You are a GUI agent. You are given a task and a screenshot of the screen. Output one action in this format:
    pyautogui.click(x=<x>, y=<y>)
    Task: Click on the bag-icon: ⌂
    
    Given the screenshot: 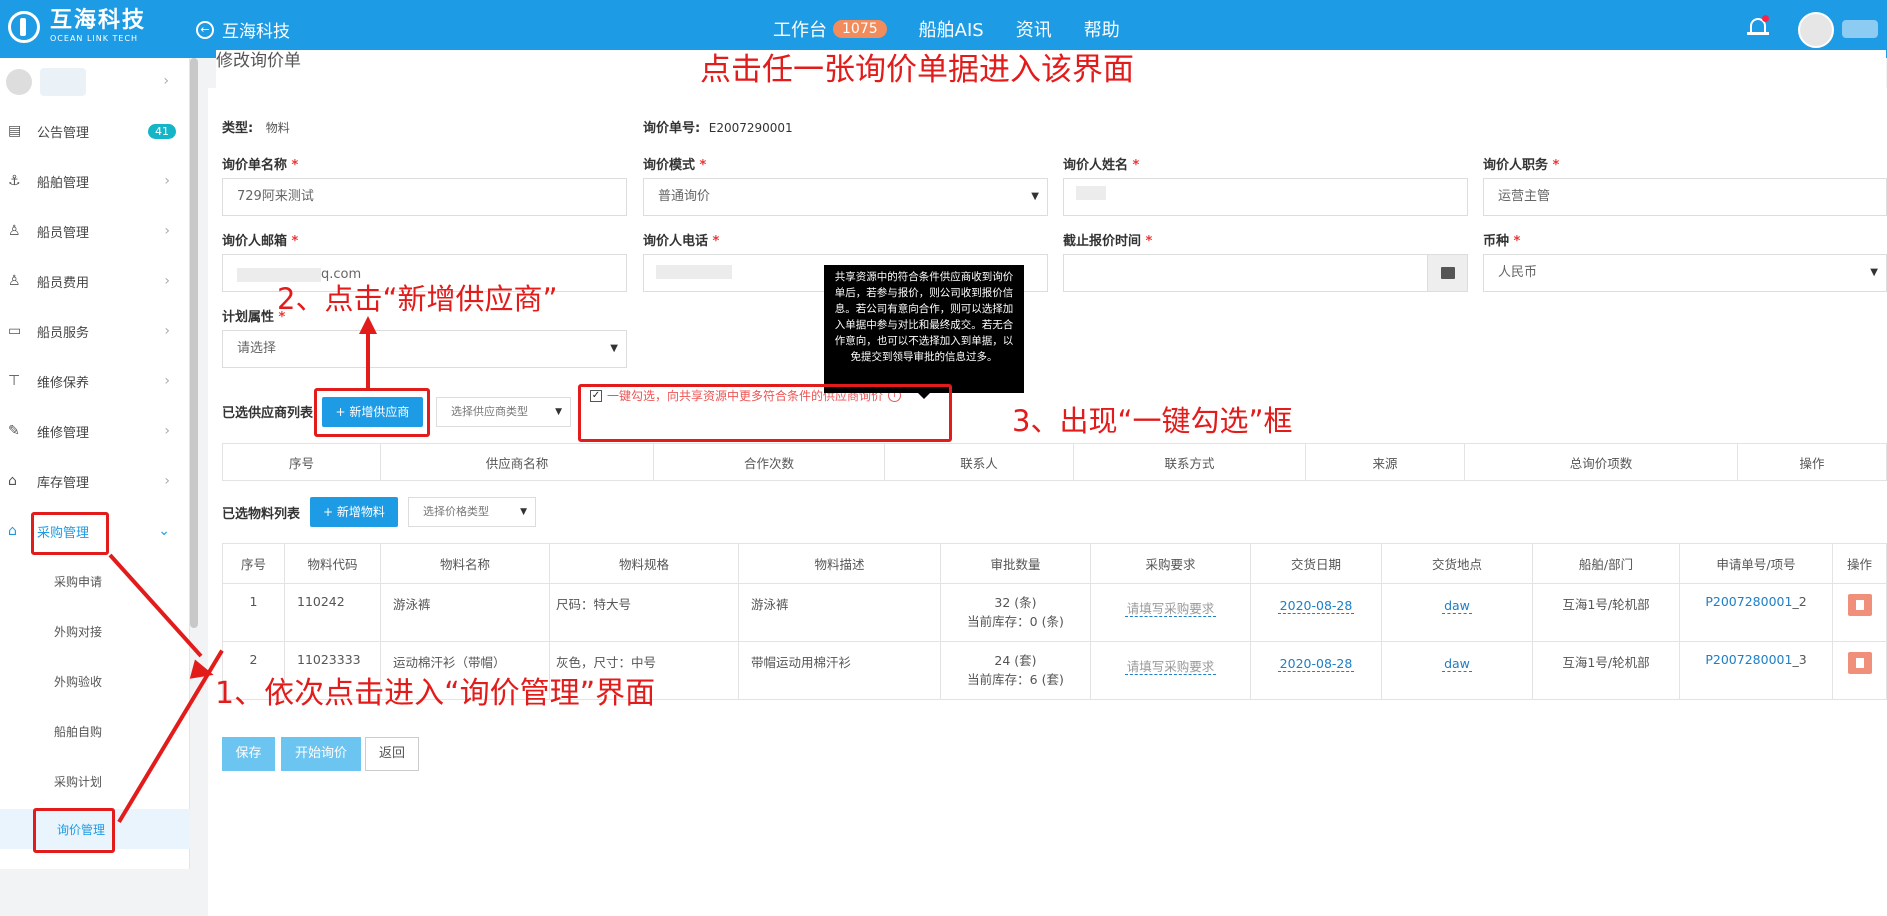 What is the action you would take?
    pyautogui.click(x=12, y=531)
    